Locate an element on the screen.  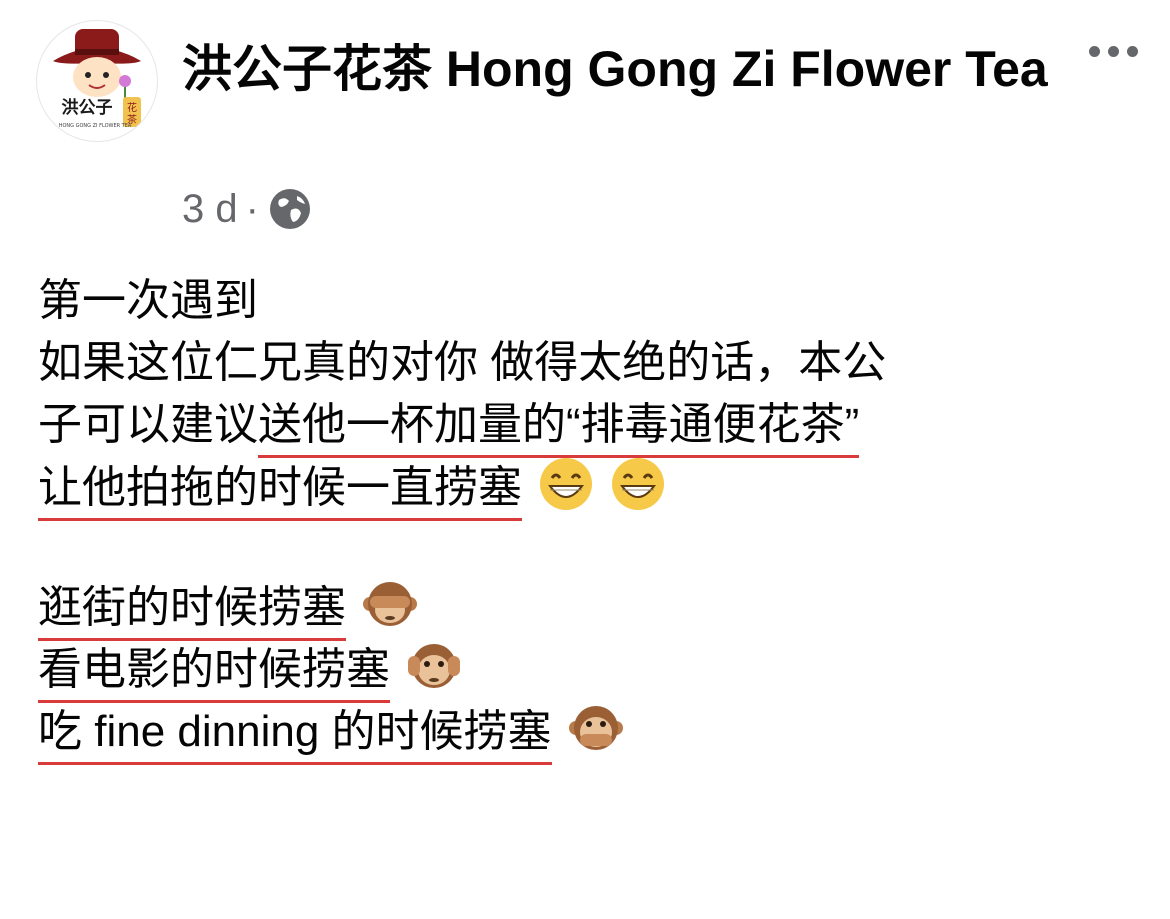
post-line: 让他拍拖的时候一直捞塞 is located at coordinates (588, 488).